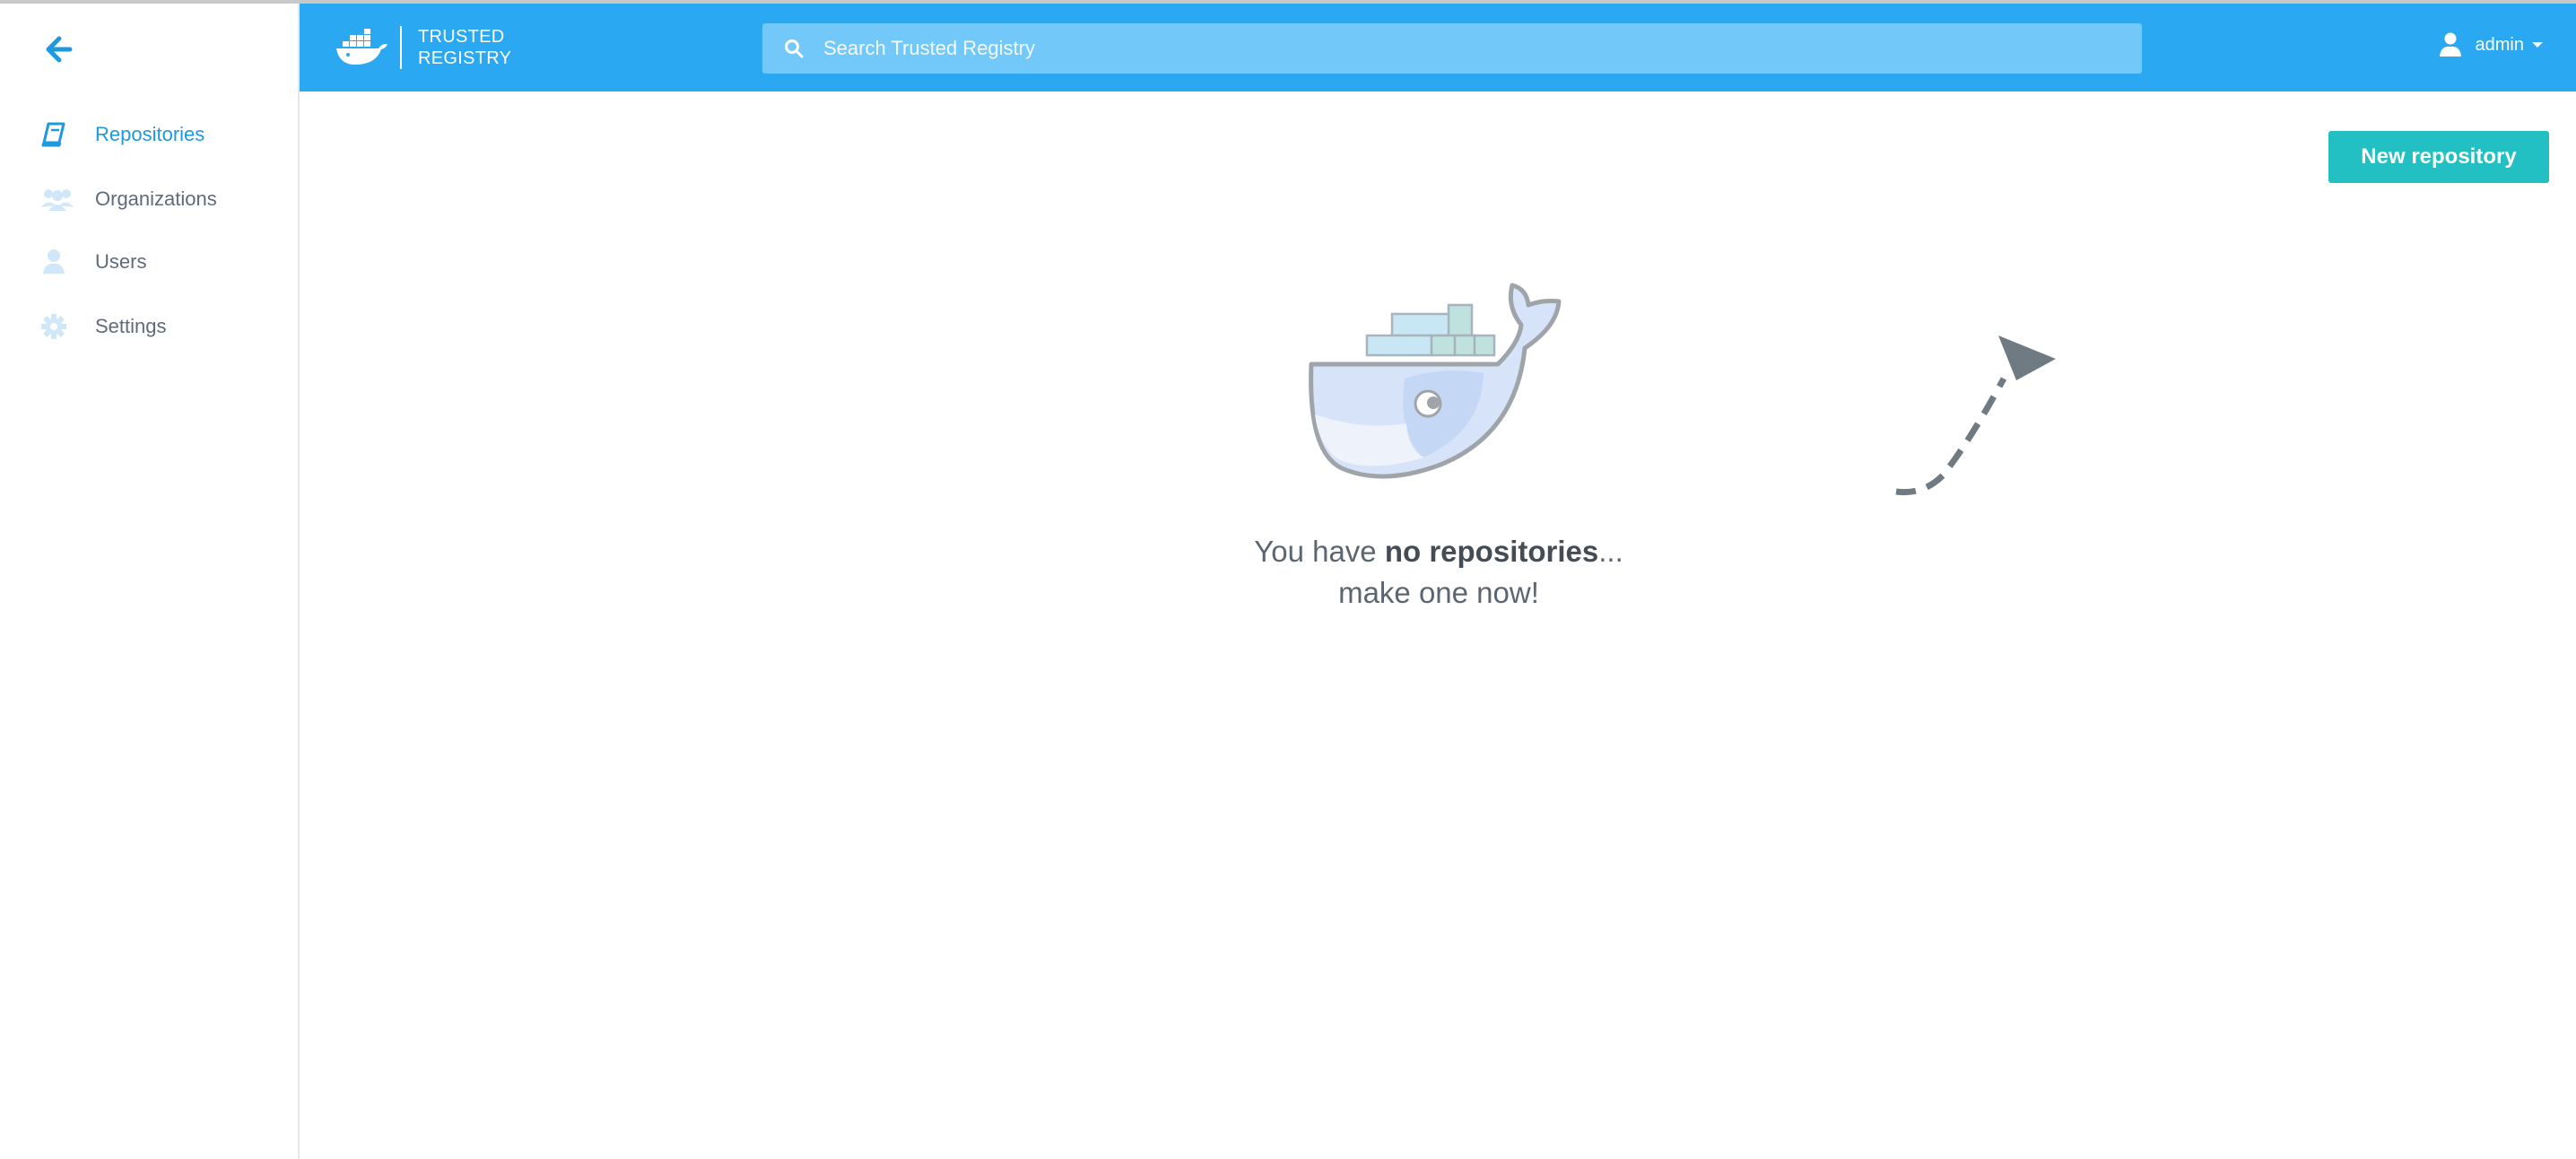  I want to click on search-input, so click(1482, 48).